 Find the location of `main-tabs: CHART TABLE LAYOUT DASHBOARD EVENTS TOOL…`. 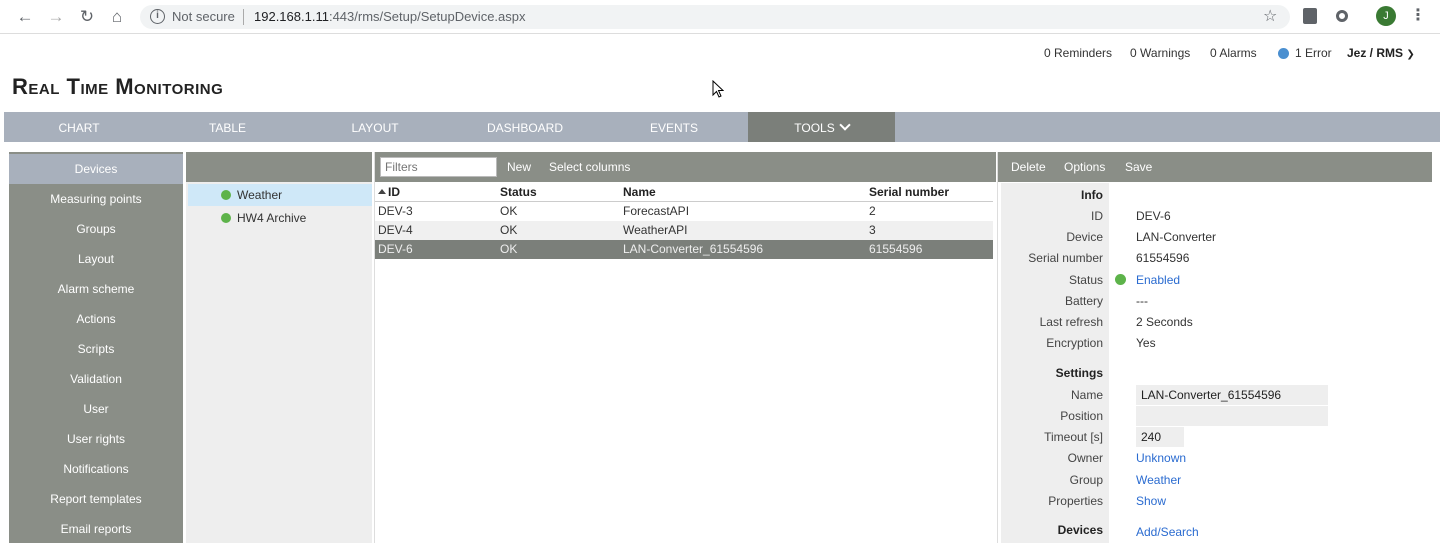

main-tabs: CHART TABLE LAYOUT DASHBOARD EVENTS TOOL… is located at coordinates (722, 127).